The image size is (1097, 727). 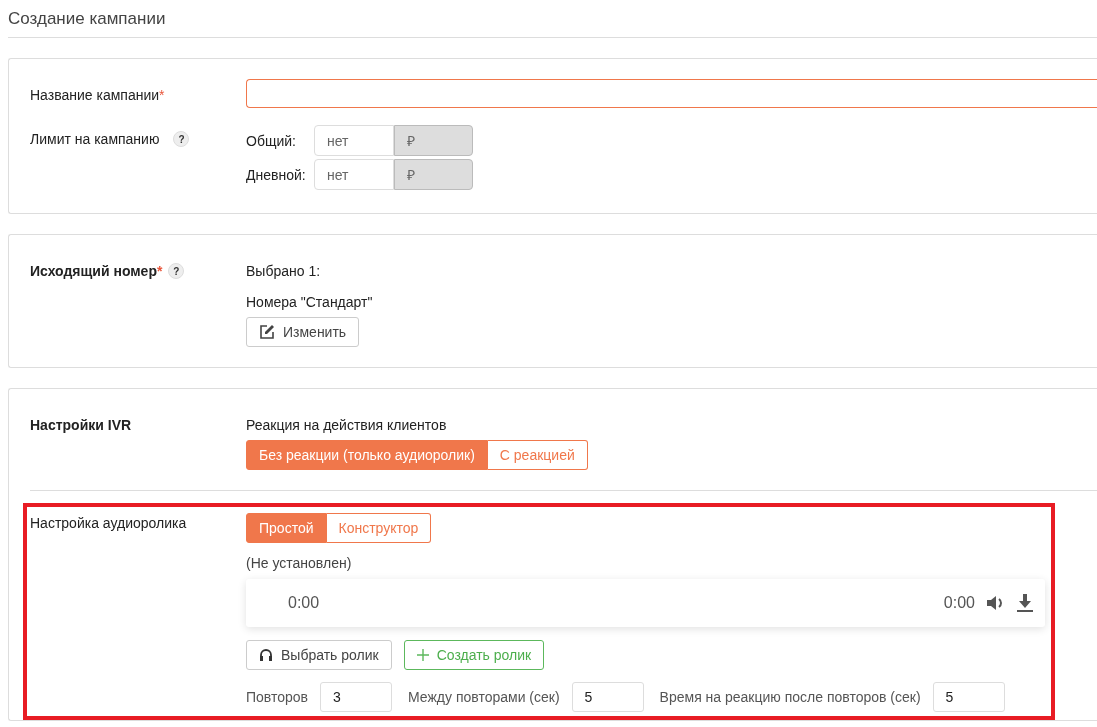 I want to click on field-label: Общий:, so click(x=271, y=140).